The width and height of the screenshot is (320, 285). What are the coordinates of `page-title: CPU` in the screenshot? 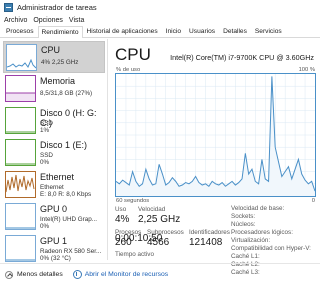 It's located at (133, 54).